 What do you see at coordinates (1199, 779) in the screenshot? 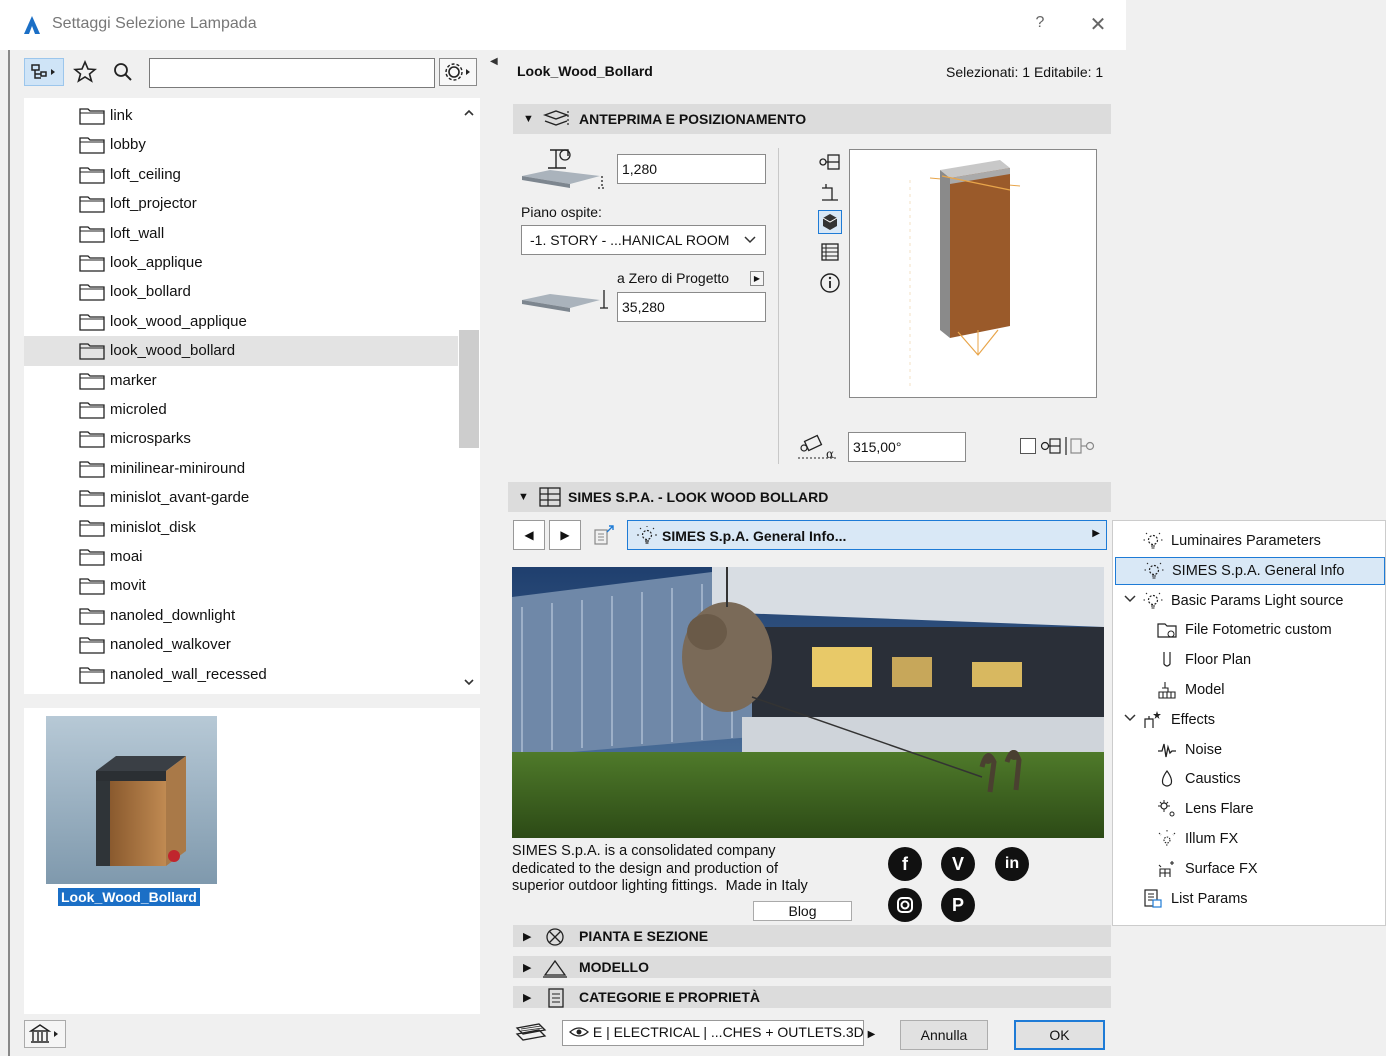
I see `page-tree-item: Caustics` at bounding box center [1199, 779].